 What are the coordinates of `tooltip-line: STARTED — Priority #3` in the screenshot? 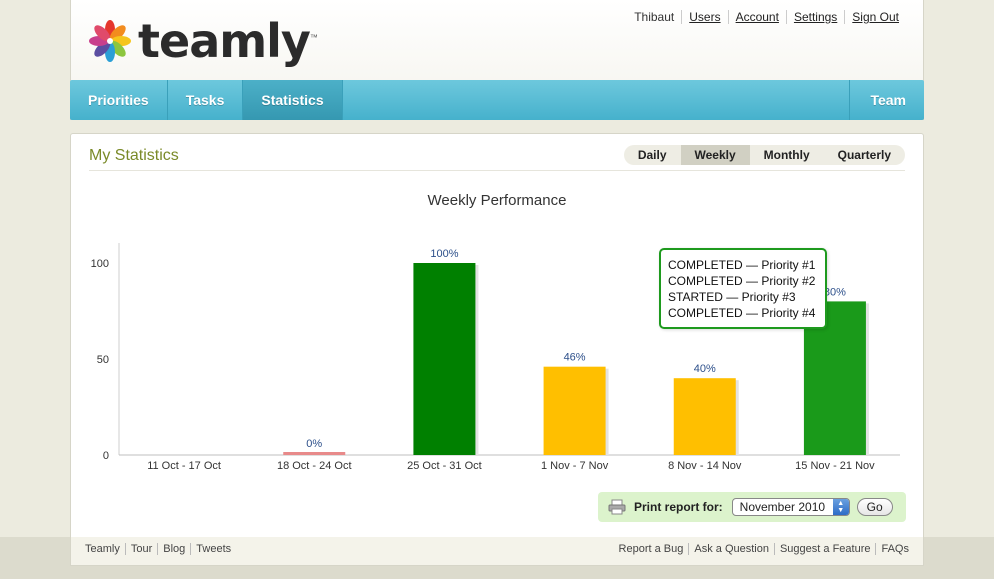 It's located at (732, 297).